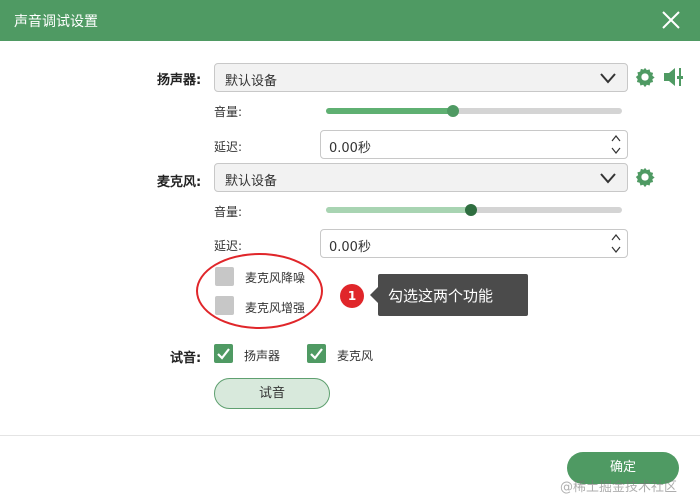 This screenshot has width=700, height=497. I want to click on close-icon, so click(671, 20).